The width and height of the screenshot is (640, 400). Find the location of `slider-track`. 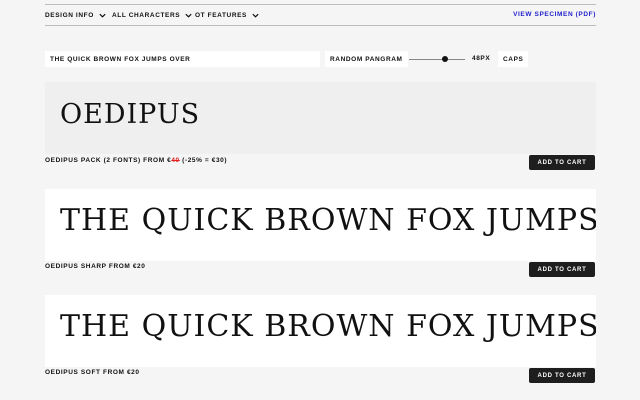

slider-track is located at coordinates (437, 59).